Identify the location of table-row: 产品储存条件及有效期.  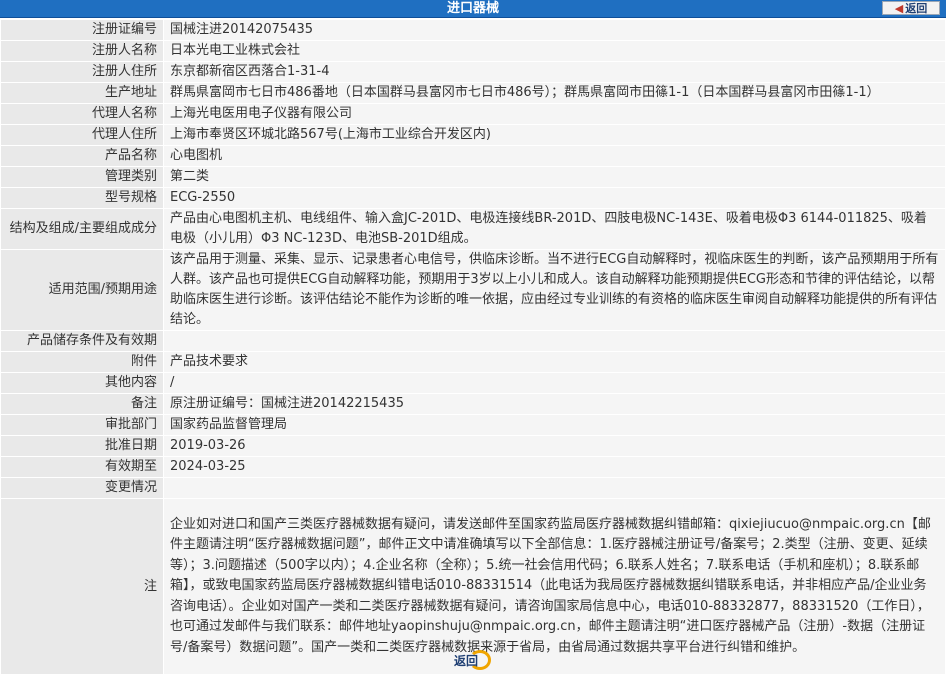
(473, 341).